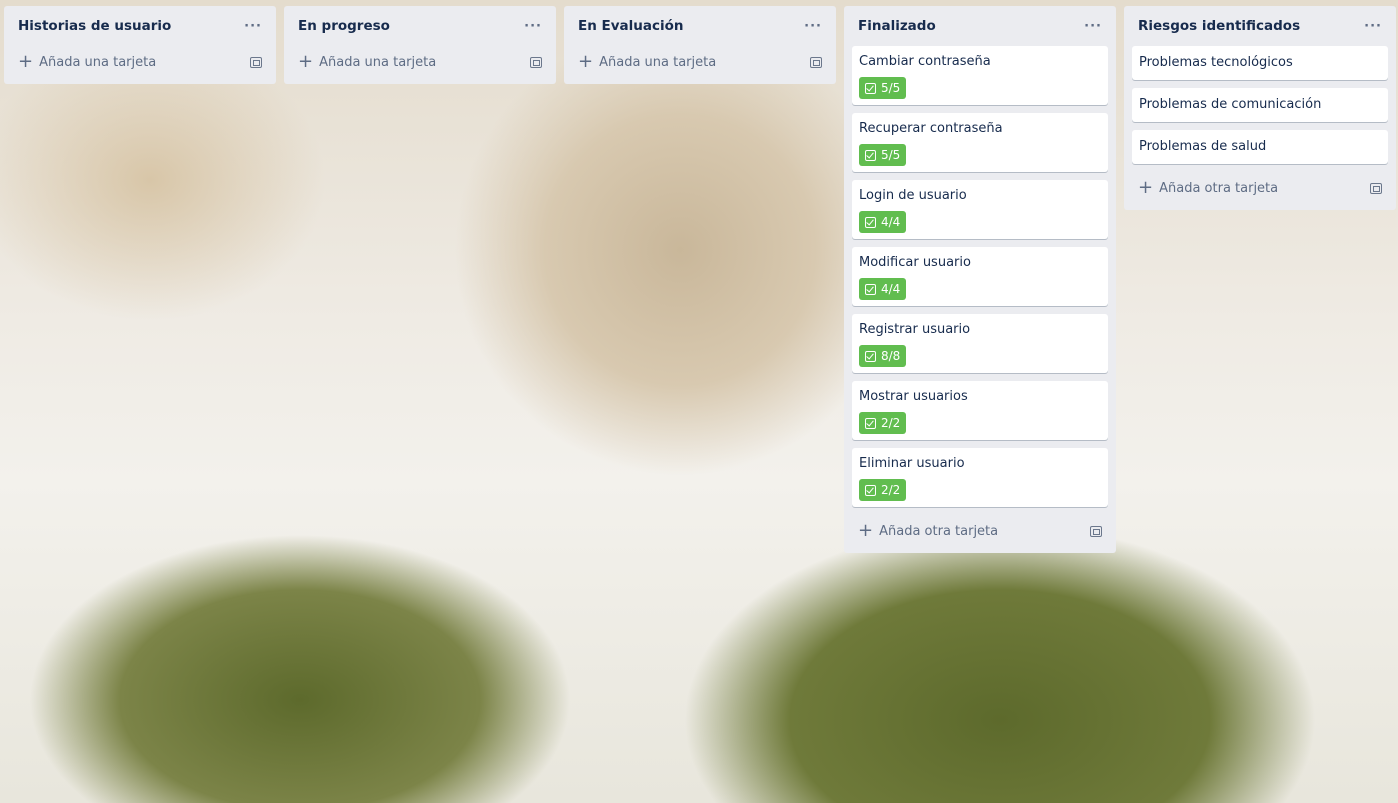 This screenshot has height=803, width=1398. I want to click on card: Eliminar usuario 2/2, so click(980, 477).